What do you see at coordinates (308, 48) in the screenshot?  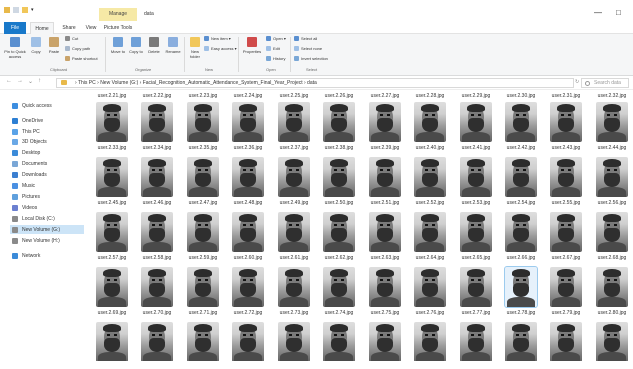 I see `select-none-button: Select none` at bounding box center [308, 48].